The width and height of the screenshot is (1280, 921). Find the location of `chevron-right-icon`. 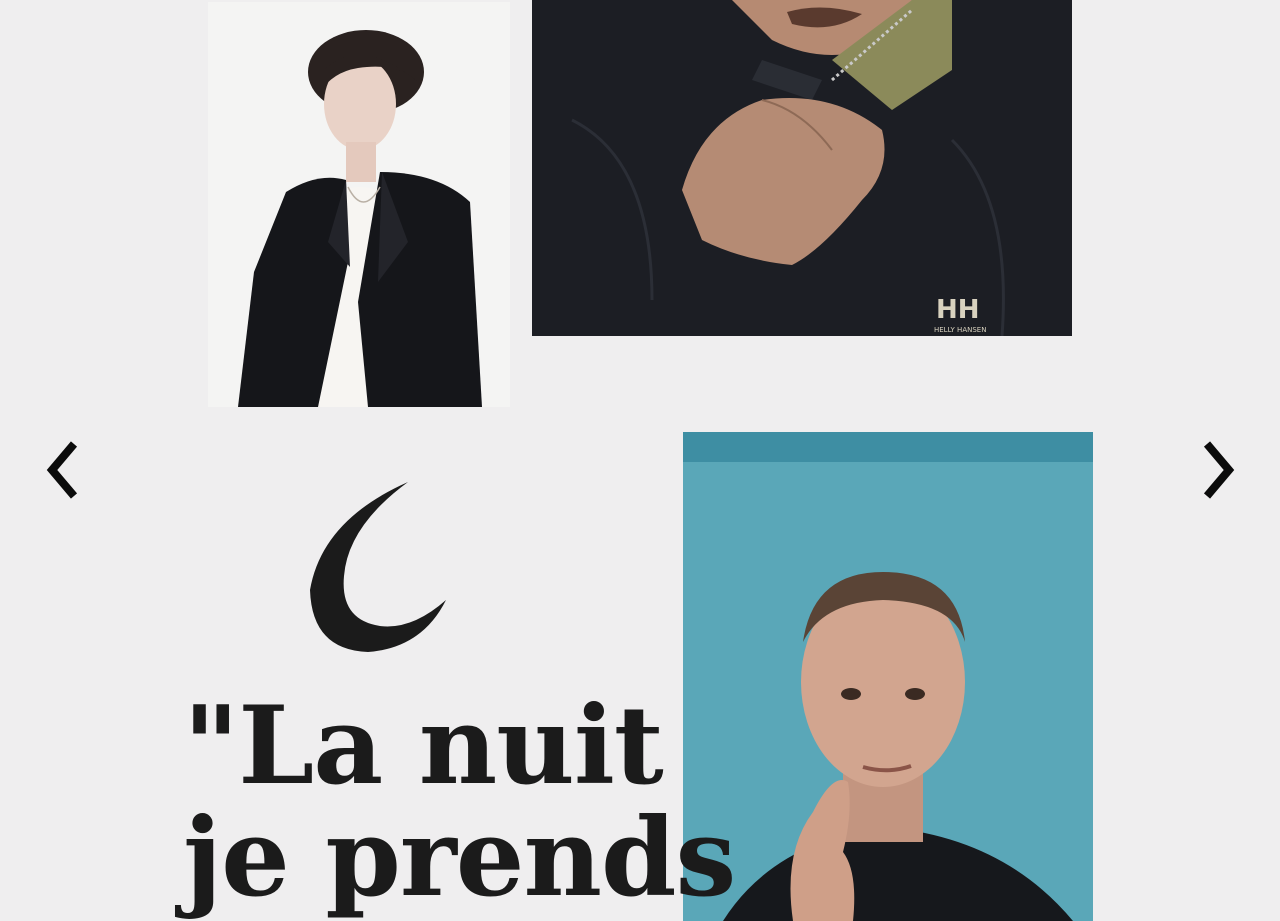

chevron-right-icon is located at coordinates (1219, 470).